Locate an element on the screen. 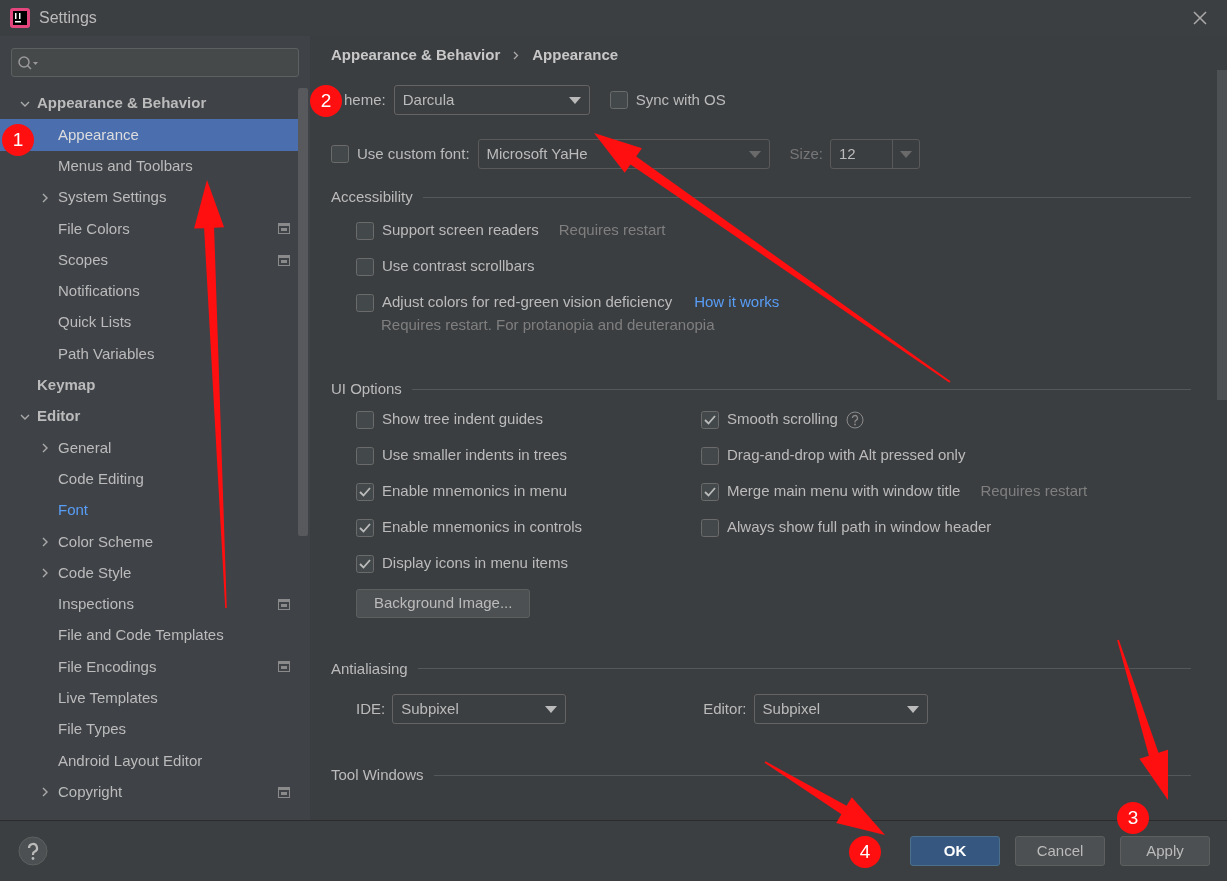 The image size is (1227, 881). dialog-button: Cancel is located at coordinates (1060, 851).